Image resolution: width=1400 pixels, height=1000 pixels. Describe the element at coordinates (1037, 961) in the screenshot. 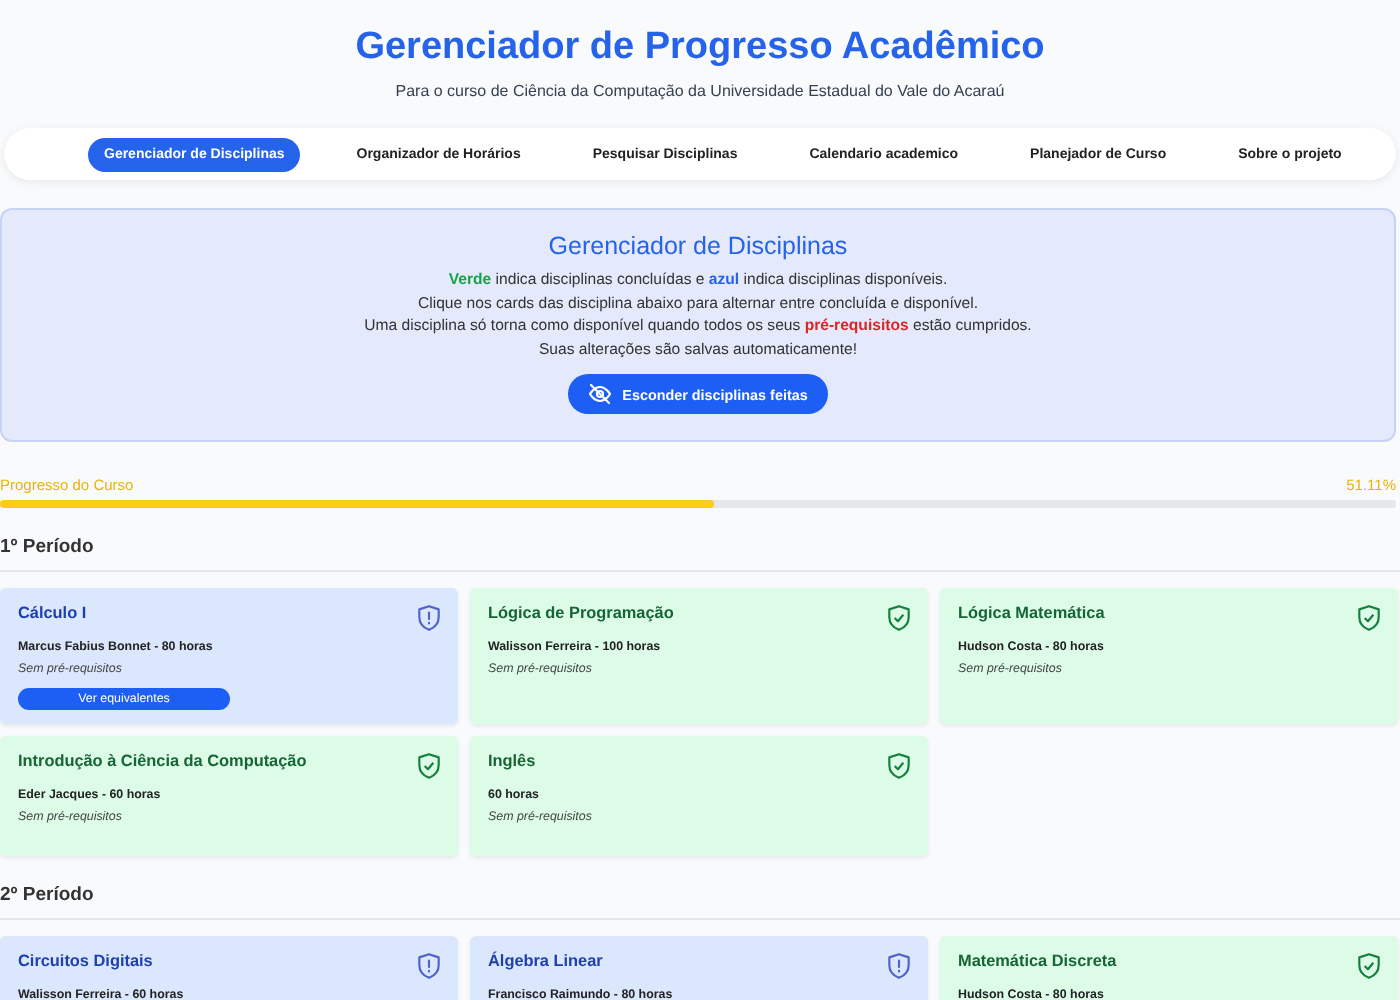

I see `course-name: Matemática Discreta` at that location.